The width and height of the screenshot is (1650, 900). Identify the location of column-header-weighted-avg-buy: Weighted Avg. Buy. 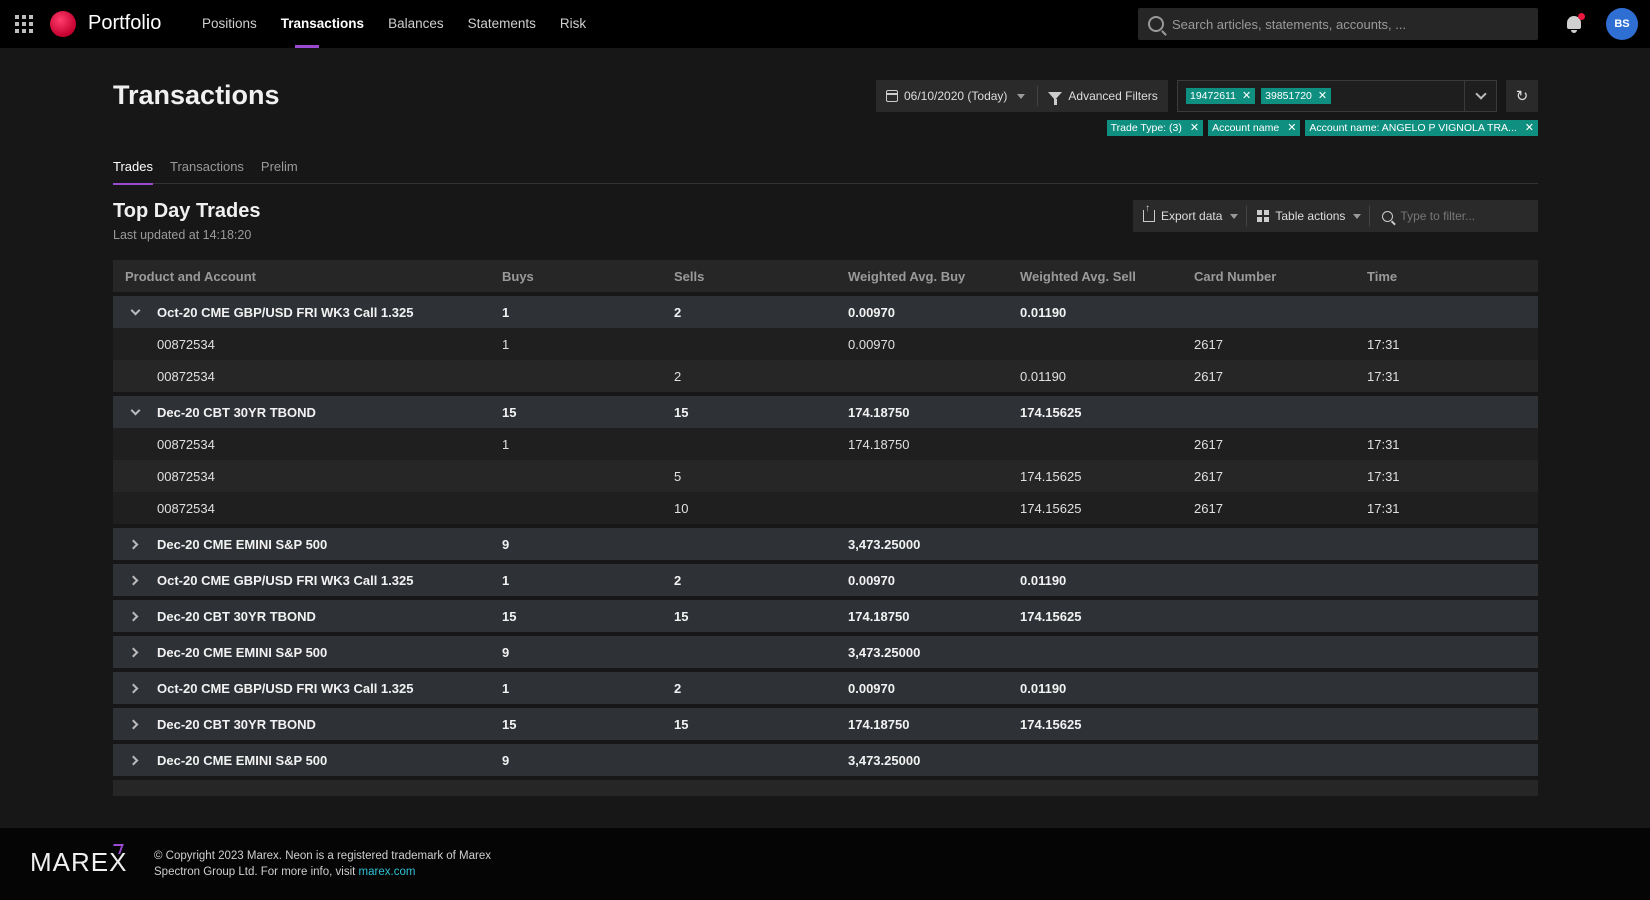
(931, 276).